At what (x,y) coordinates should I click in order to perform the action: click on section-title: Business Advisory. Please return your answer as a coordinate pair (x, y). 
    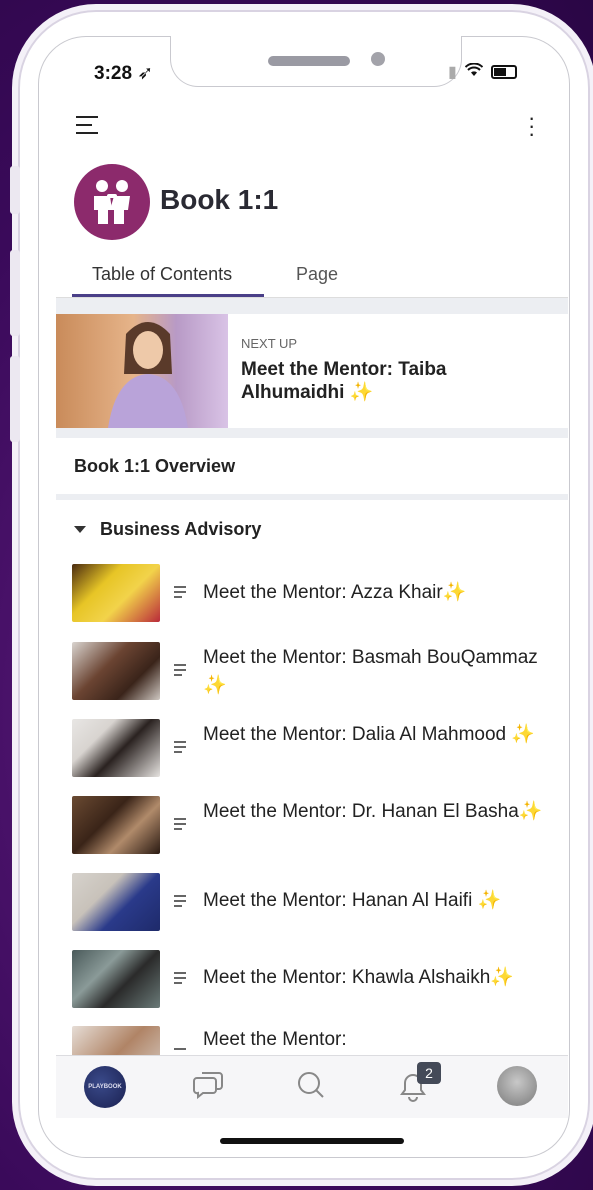
    Looking at the image, I should click on (181, 529).